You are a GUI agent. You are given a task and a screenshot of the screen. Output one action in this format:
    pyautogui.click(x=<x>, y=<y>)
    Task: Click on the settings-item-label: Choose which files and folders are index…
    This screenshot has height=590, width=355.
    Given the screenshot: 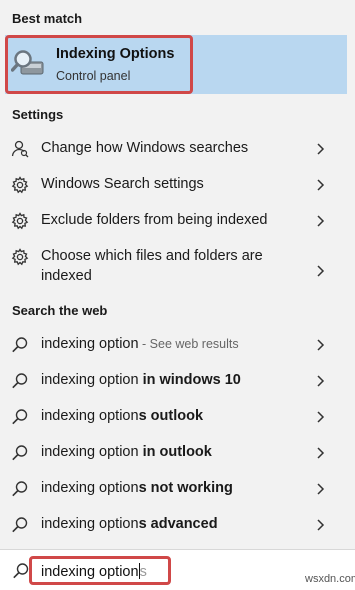 What is the action you would take?
    pyautogui.click(x=152, y=266)
    